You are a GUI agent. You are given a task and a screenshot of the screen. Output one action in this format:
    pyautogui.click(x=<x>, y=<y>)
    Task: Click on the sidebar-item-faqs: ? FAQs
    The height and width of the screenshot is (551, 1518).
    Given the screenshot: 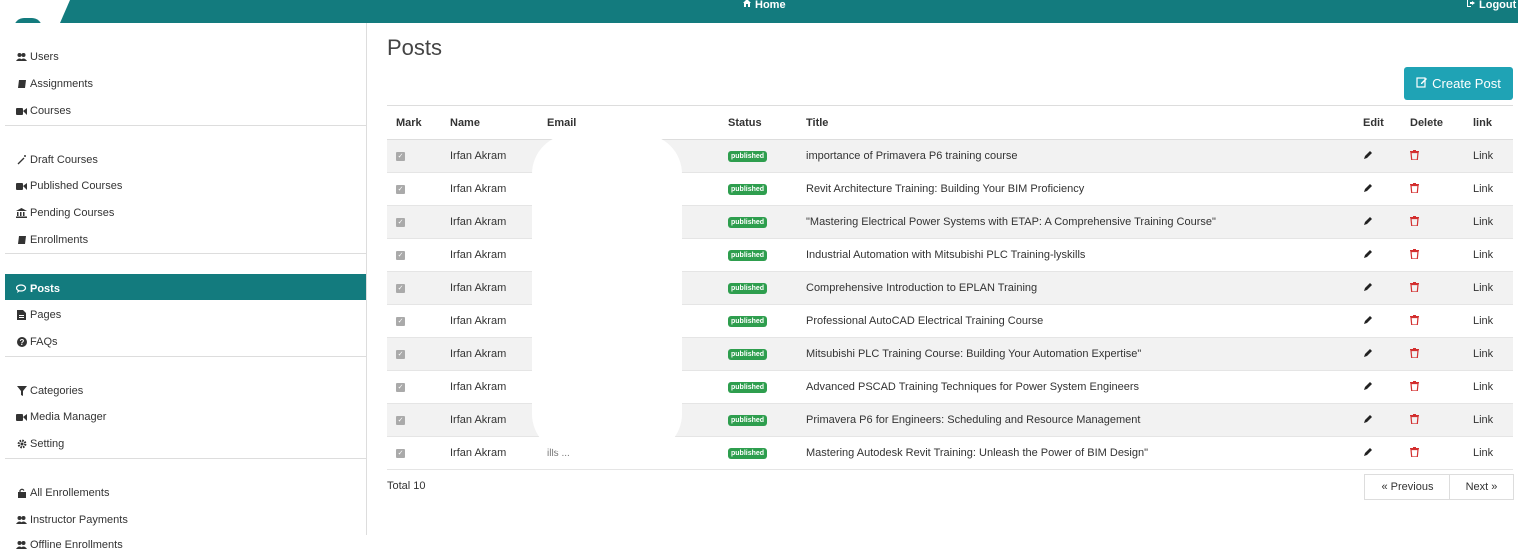 What is the action you would take?
    pyautogui.click(x=37, y=342)
    